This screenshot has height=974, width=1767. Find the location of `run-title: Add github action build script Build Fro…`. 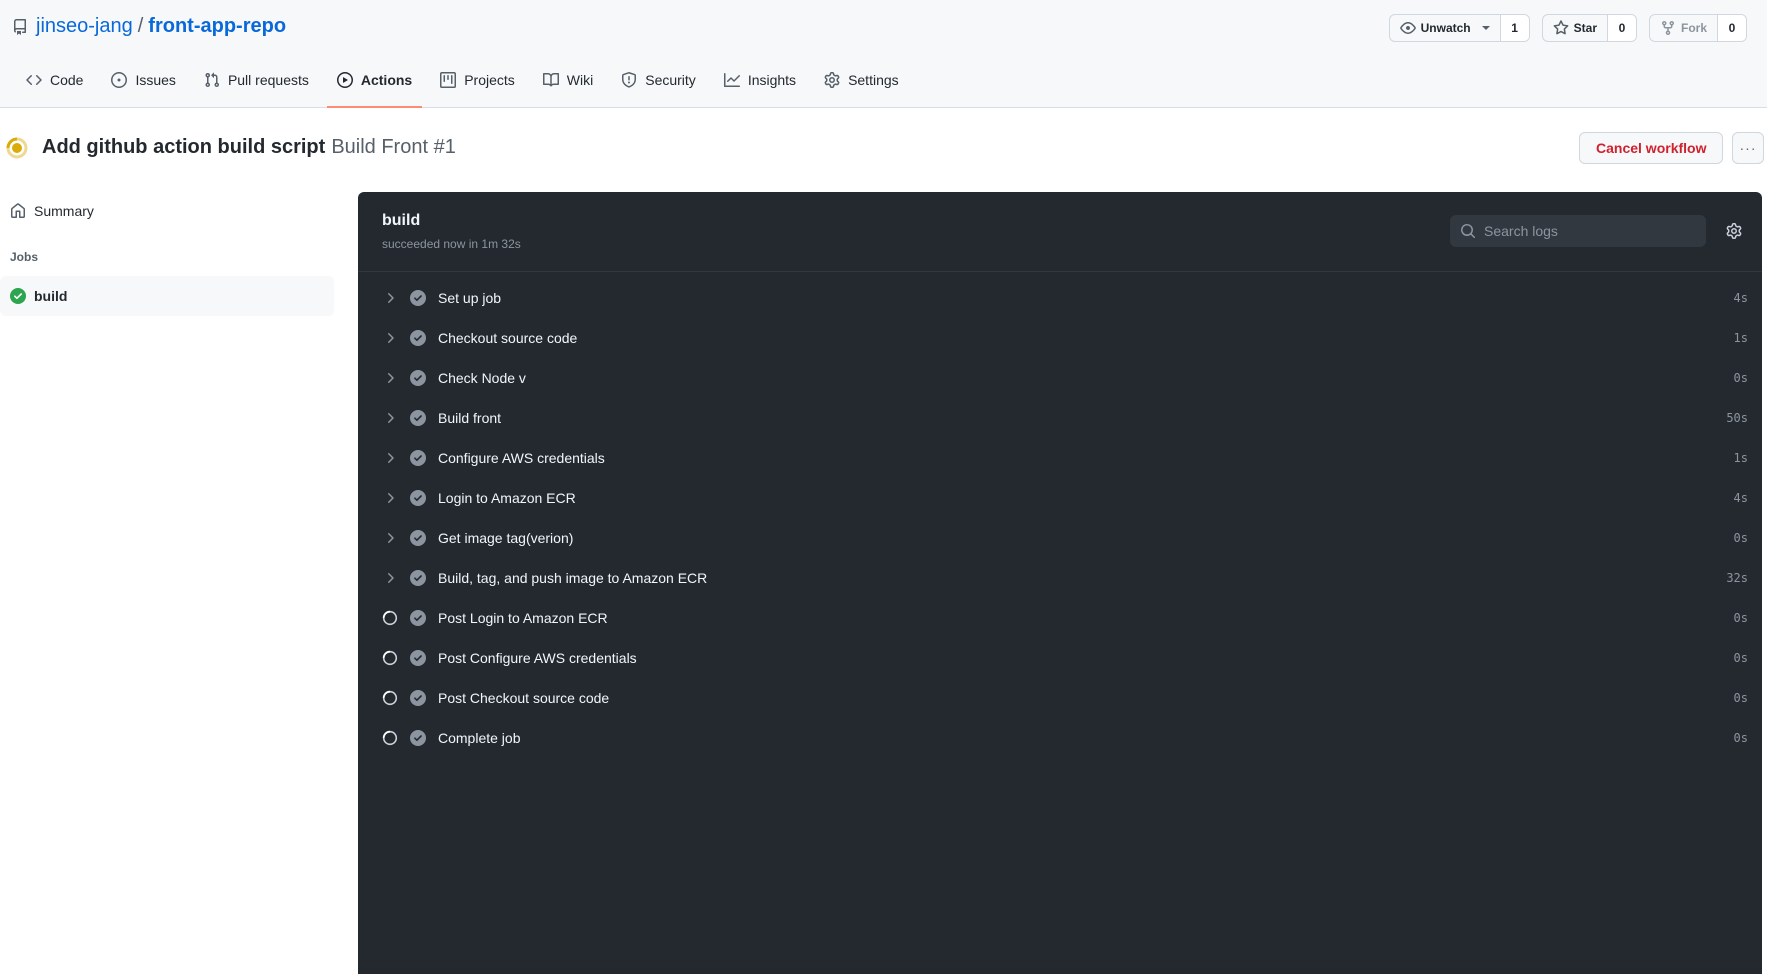

run-title: Add github action build script Build Fro… is located at coordinates (249, 147).